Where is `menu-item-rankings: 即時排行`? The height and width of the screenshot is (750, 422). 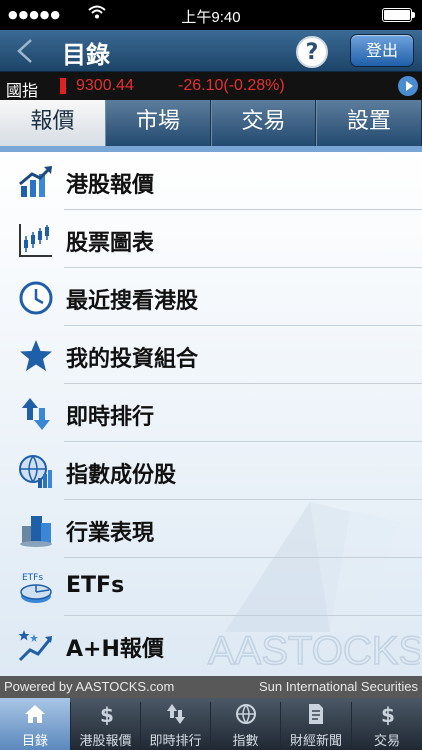
menu-item-rankings: 即時排行 is located at coordinates (211, 413).